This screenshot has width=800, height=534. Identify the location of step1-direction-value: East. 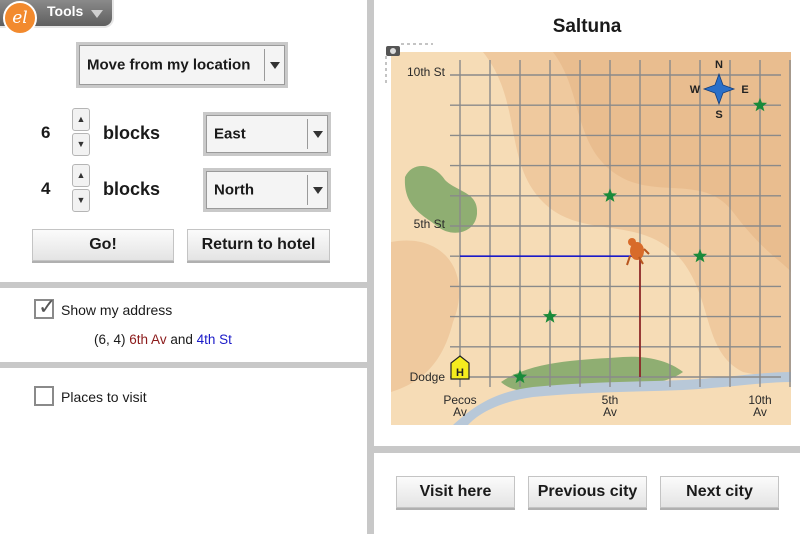
(230, 134).